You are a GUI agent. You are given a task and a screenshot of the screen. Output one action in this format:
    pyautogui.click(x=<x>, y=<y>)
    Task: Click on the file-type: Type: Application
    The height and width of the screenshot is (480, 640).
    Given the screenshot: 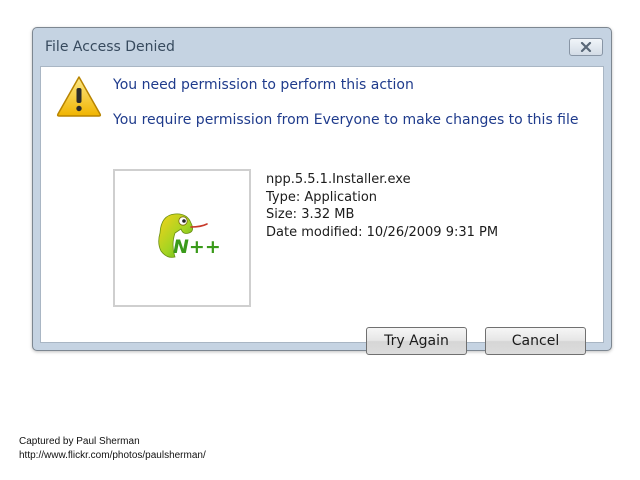 What is the action you would take?
    pyautogui.click(x=322, y=197)
    